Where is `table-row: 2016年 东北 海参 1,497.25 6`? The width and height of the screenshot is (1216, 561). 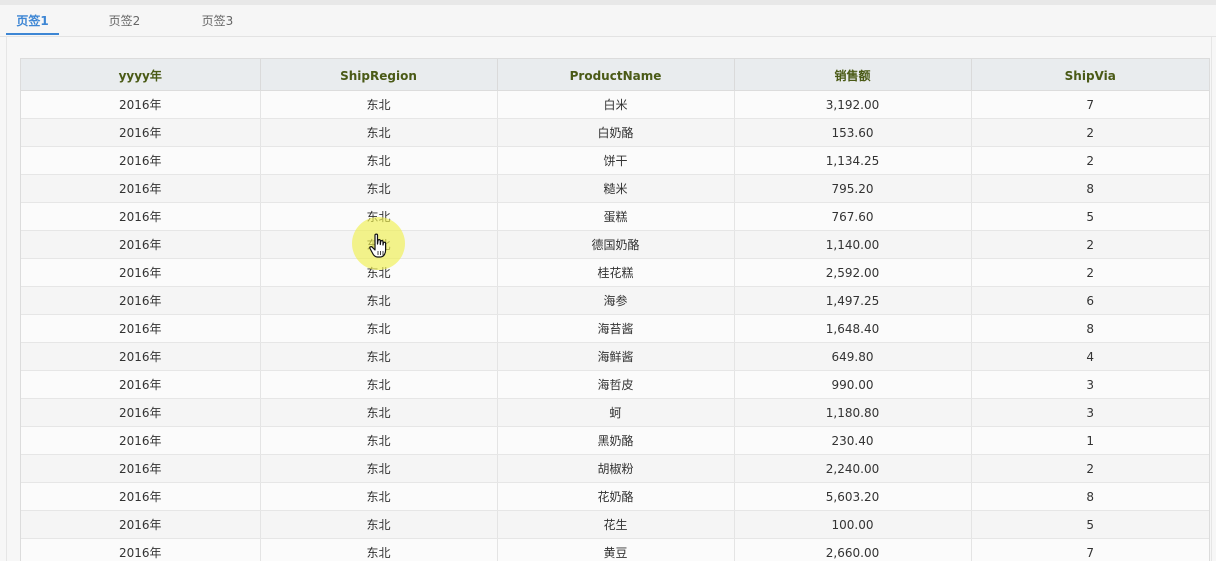 table-row: 2016年 东北 海参 1,497.25 6 is located at coordinates (615, 300).